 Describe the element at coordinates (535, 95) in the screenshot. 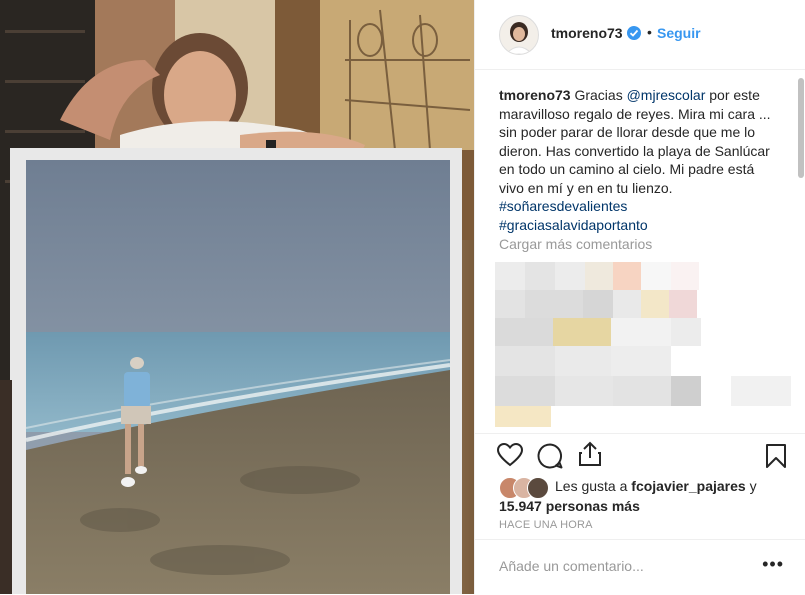

I see `caption-username: tmoreno73` at that location.